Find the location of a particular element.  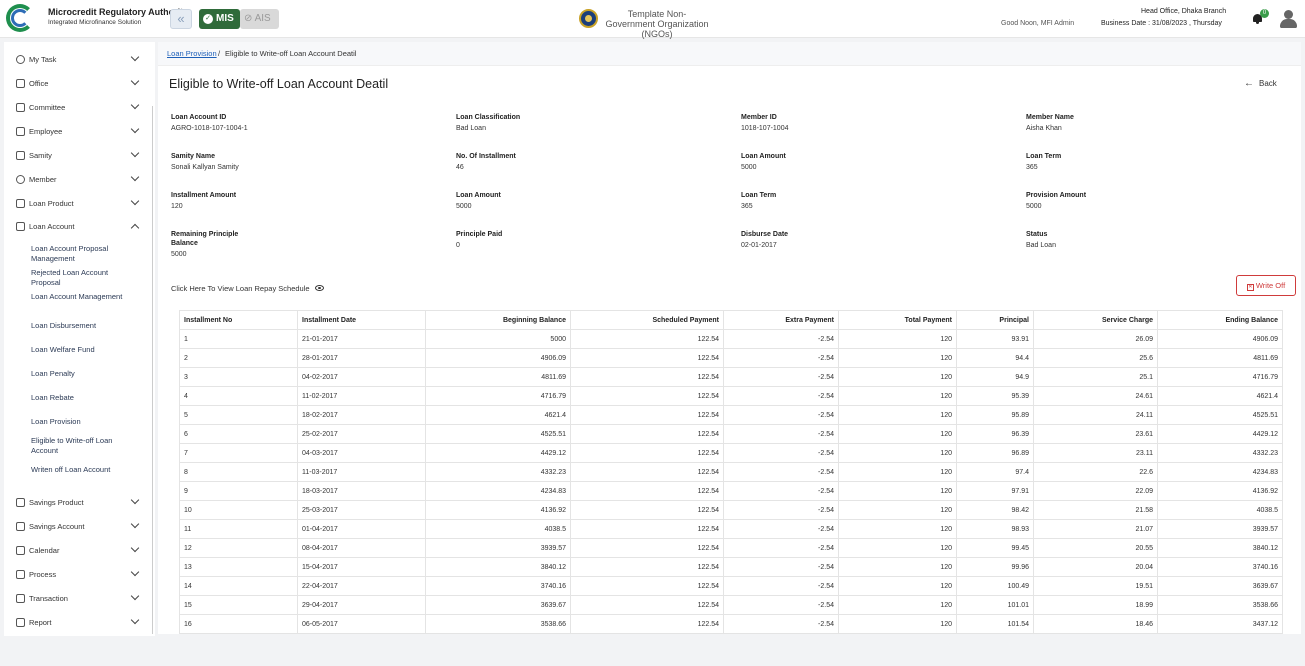

sidebar-item-committee: Committee is located at coordinates (77, 108).